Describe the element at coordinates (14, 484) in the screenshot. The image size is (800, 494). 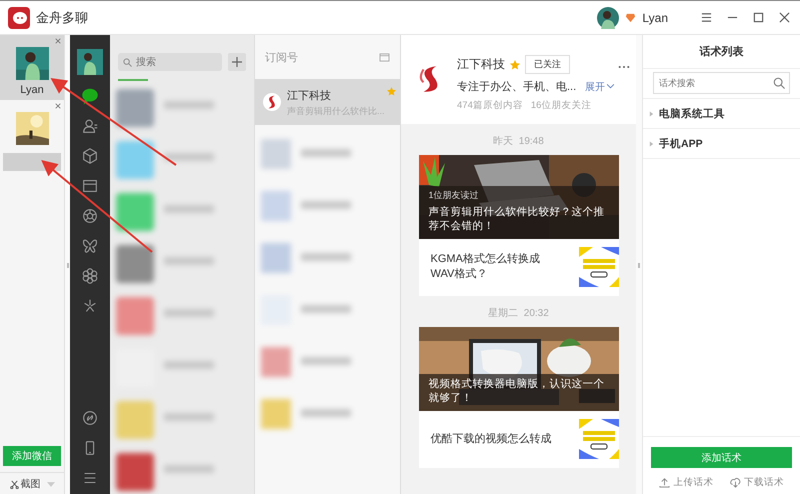
I see `scissors-icon` at that location.